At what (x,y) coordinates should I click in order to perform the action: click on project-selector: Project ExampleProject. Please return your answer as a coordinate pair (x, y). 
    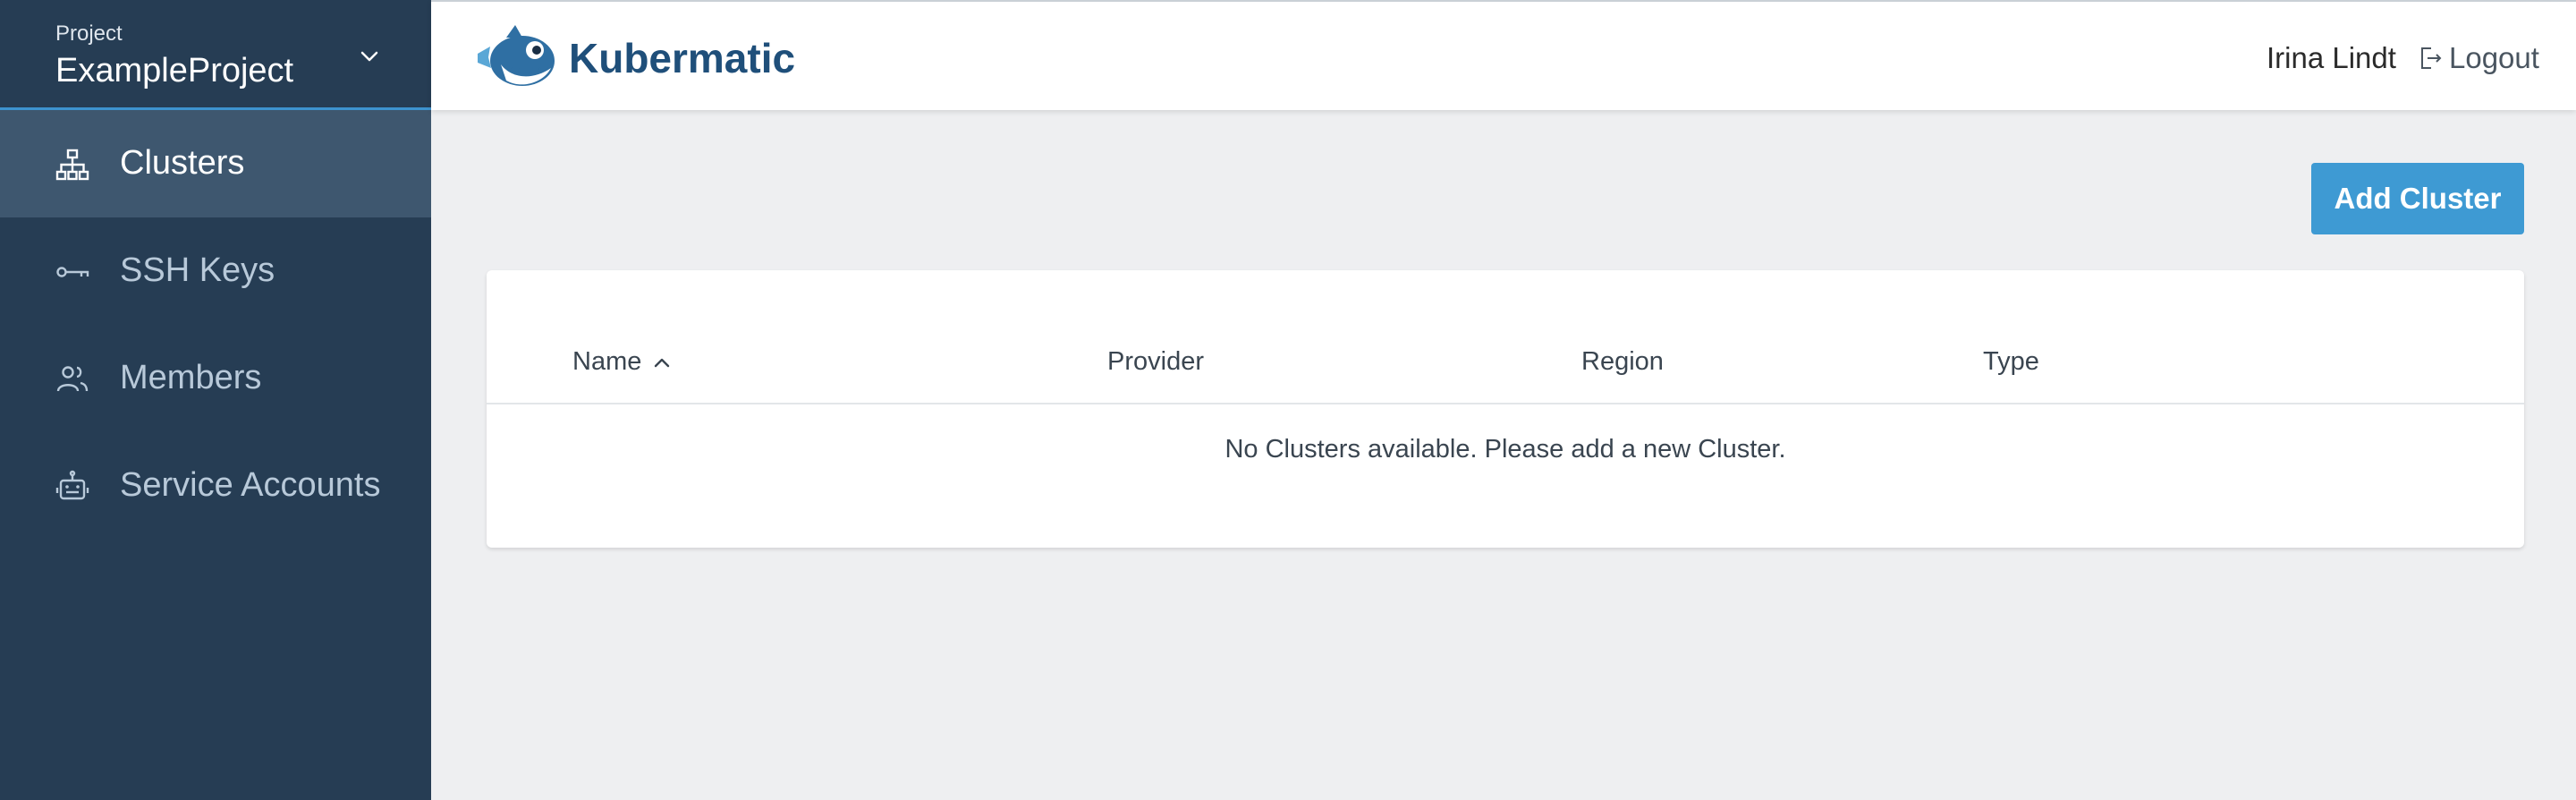
    Looking at the image, I should click on (215, 55).